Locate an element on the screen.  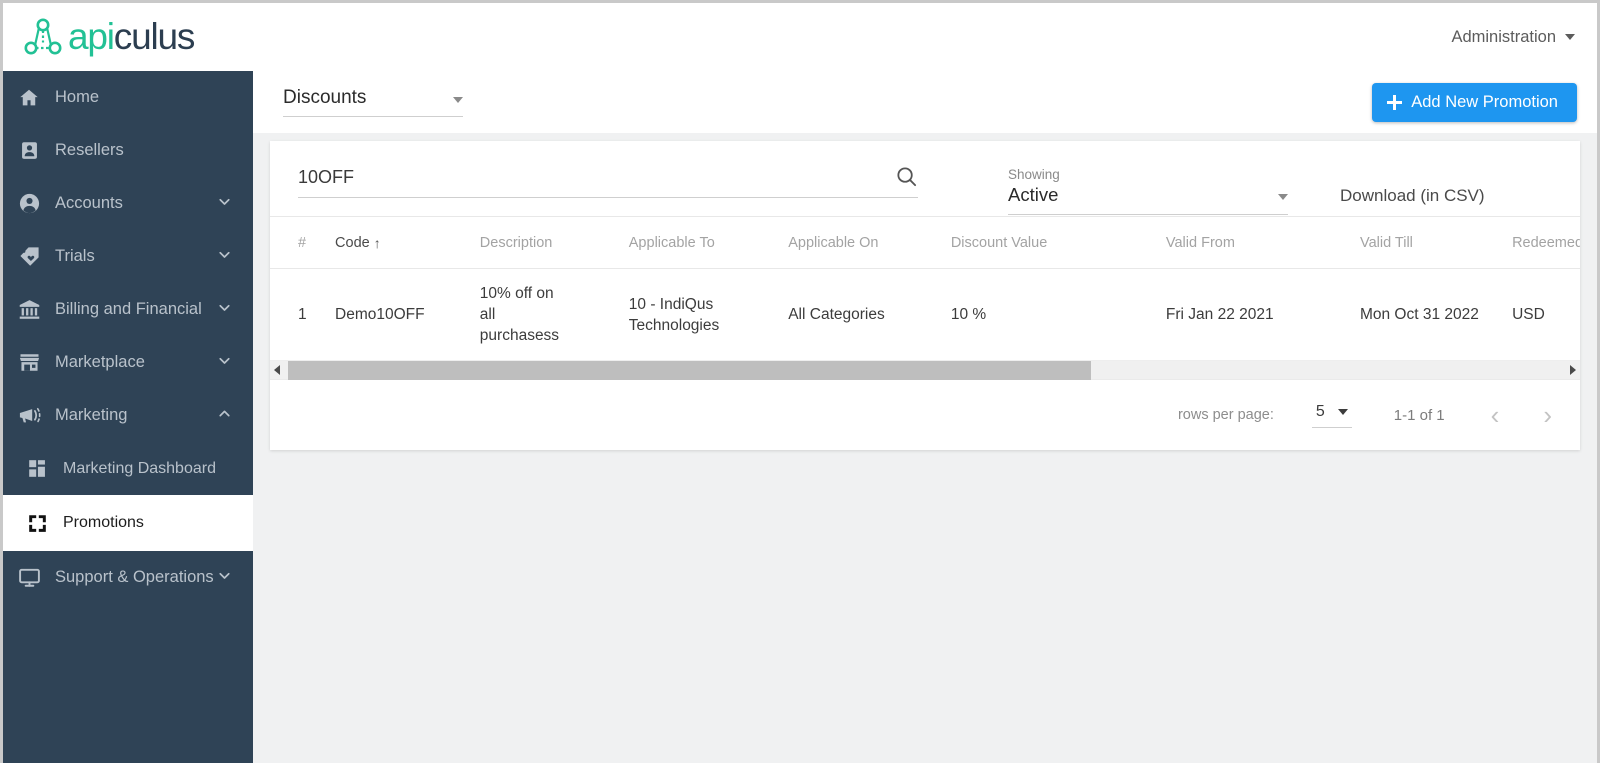
sidebar-item-marketing: Marketing is located at coordinates (128, 415).